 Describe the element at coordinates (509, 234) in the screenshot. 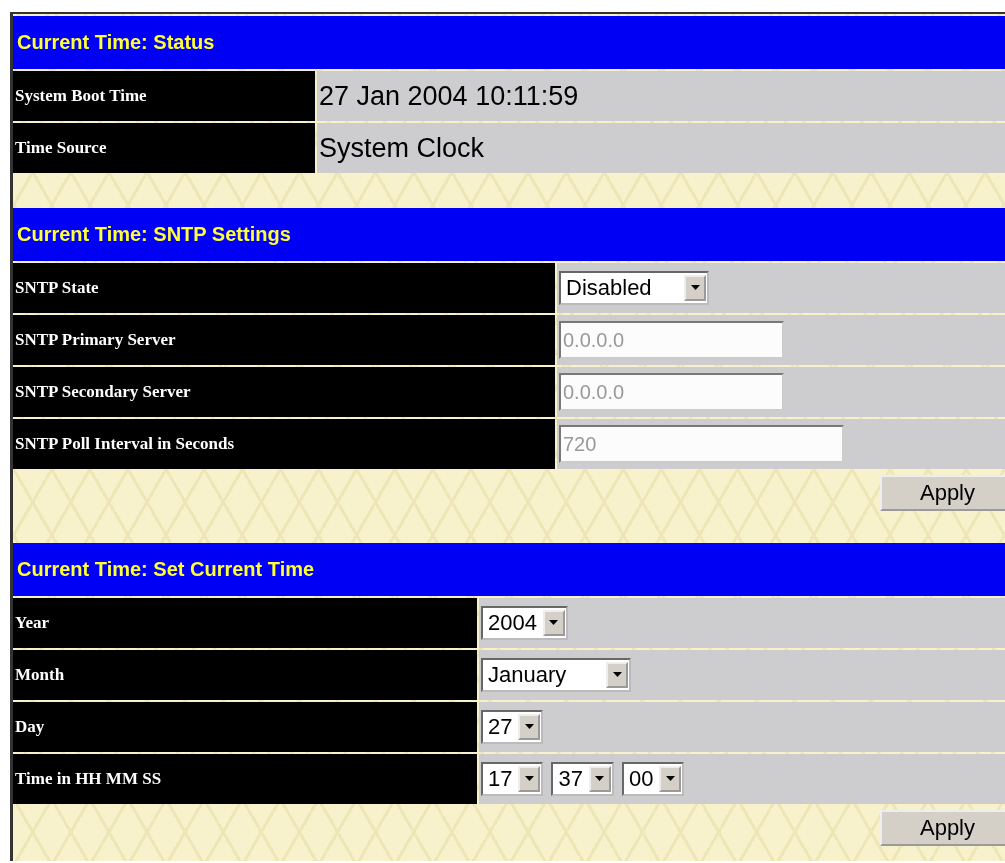

I see `section-header: Current Time: SNTP Settings` at that location.